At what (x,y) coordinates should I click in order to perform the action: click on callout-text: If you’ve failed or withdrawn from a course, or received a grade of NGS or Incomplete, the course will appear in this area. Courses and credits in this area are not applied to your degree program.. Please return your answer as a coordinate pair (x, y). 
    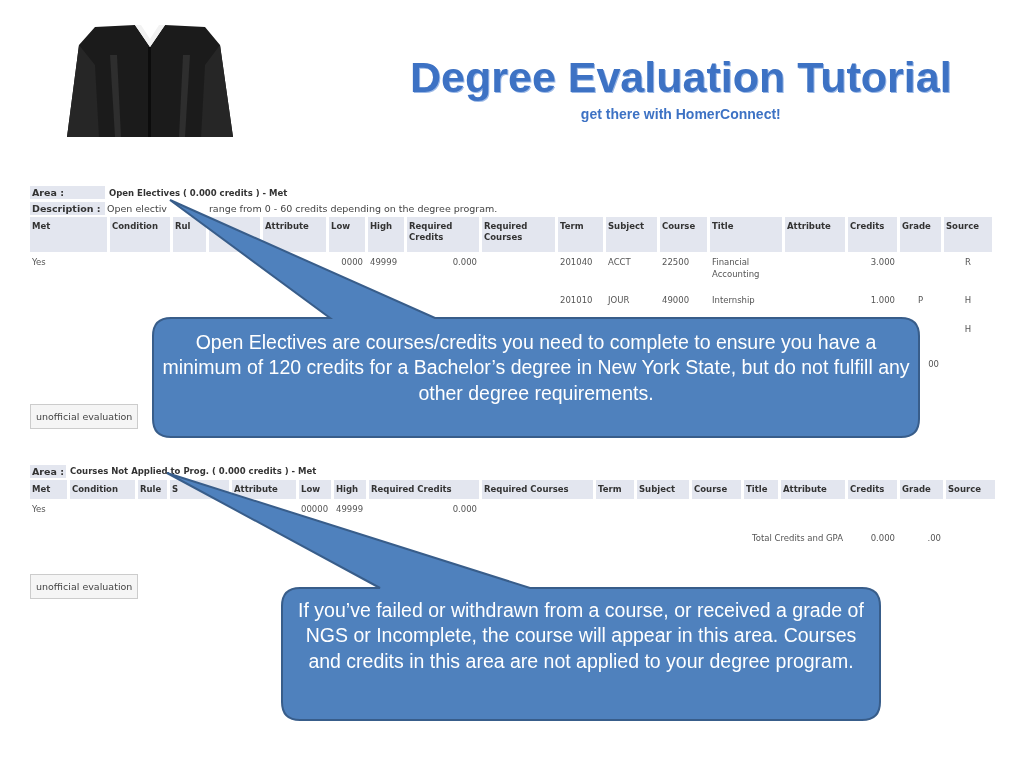
    Looking at the image, I should click on (581, 636).